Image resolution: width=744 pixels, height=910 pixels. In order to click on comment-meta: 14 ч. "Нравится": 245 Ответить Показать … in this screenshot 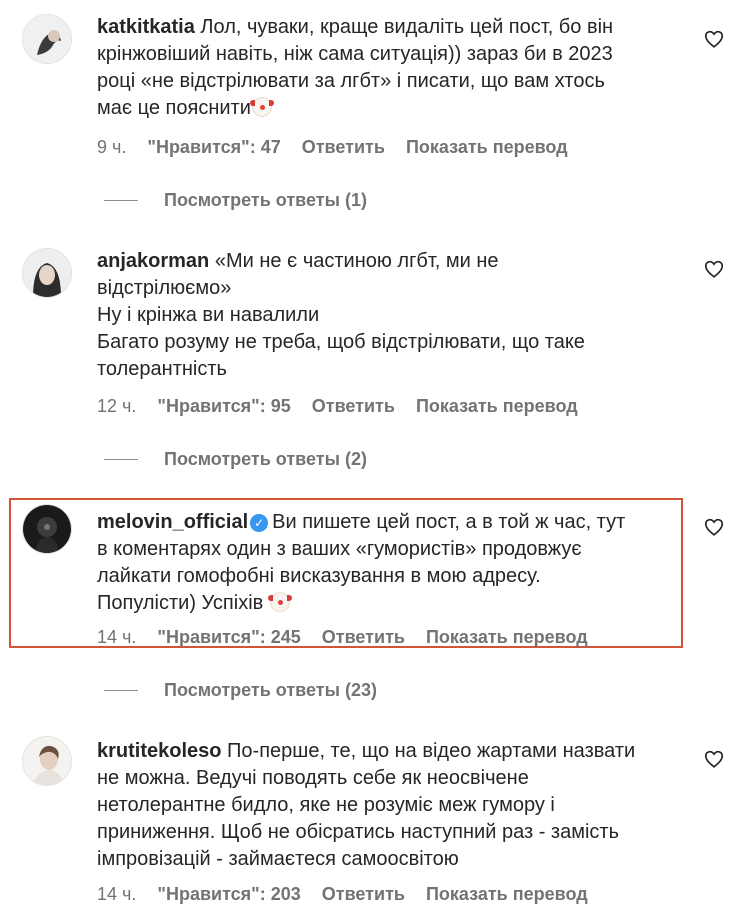, I will do `click(350, 637)`.